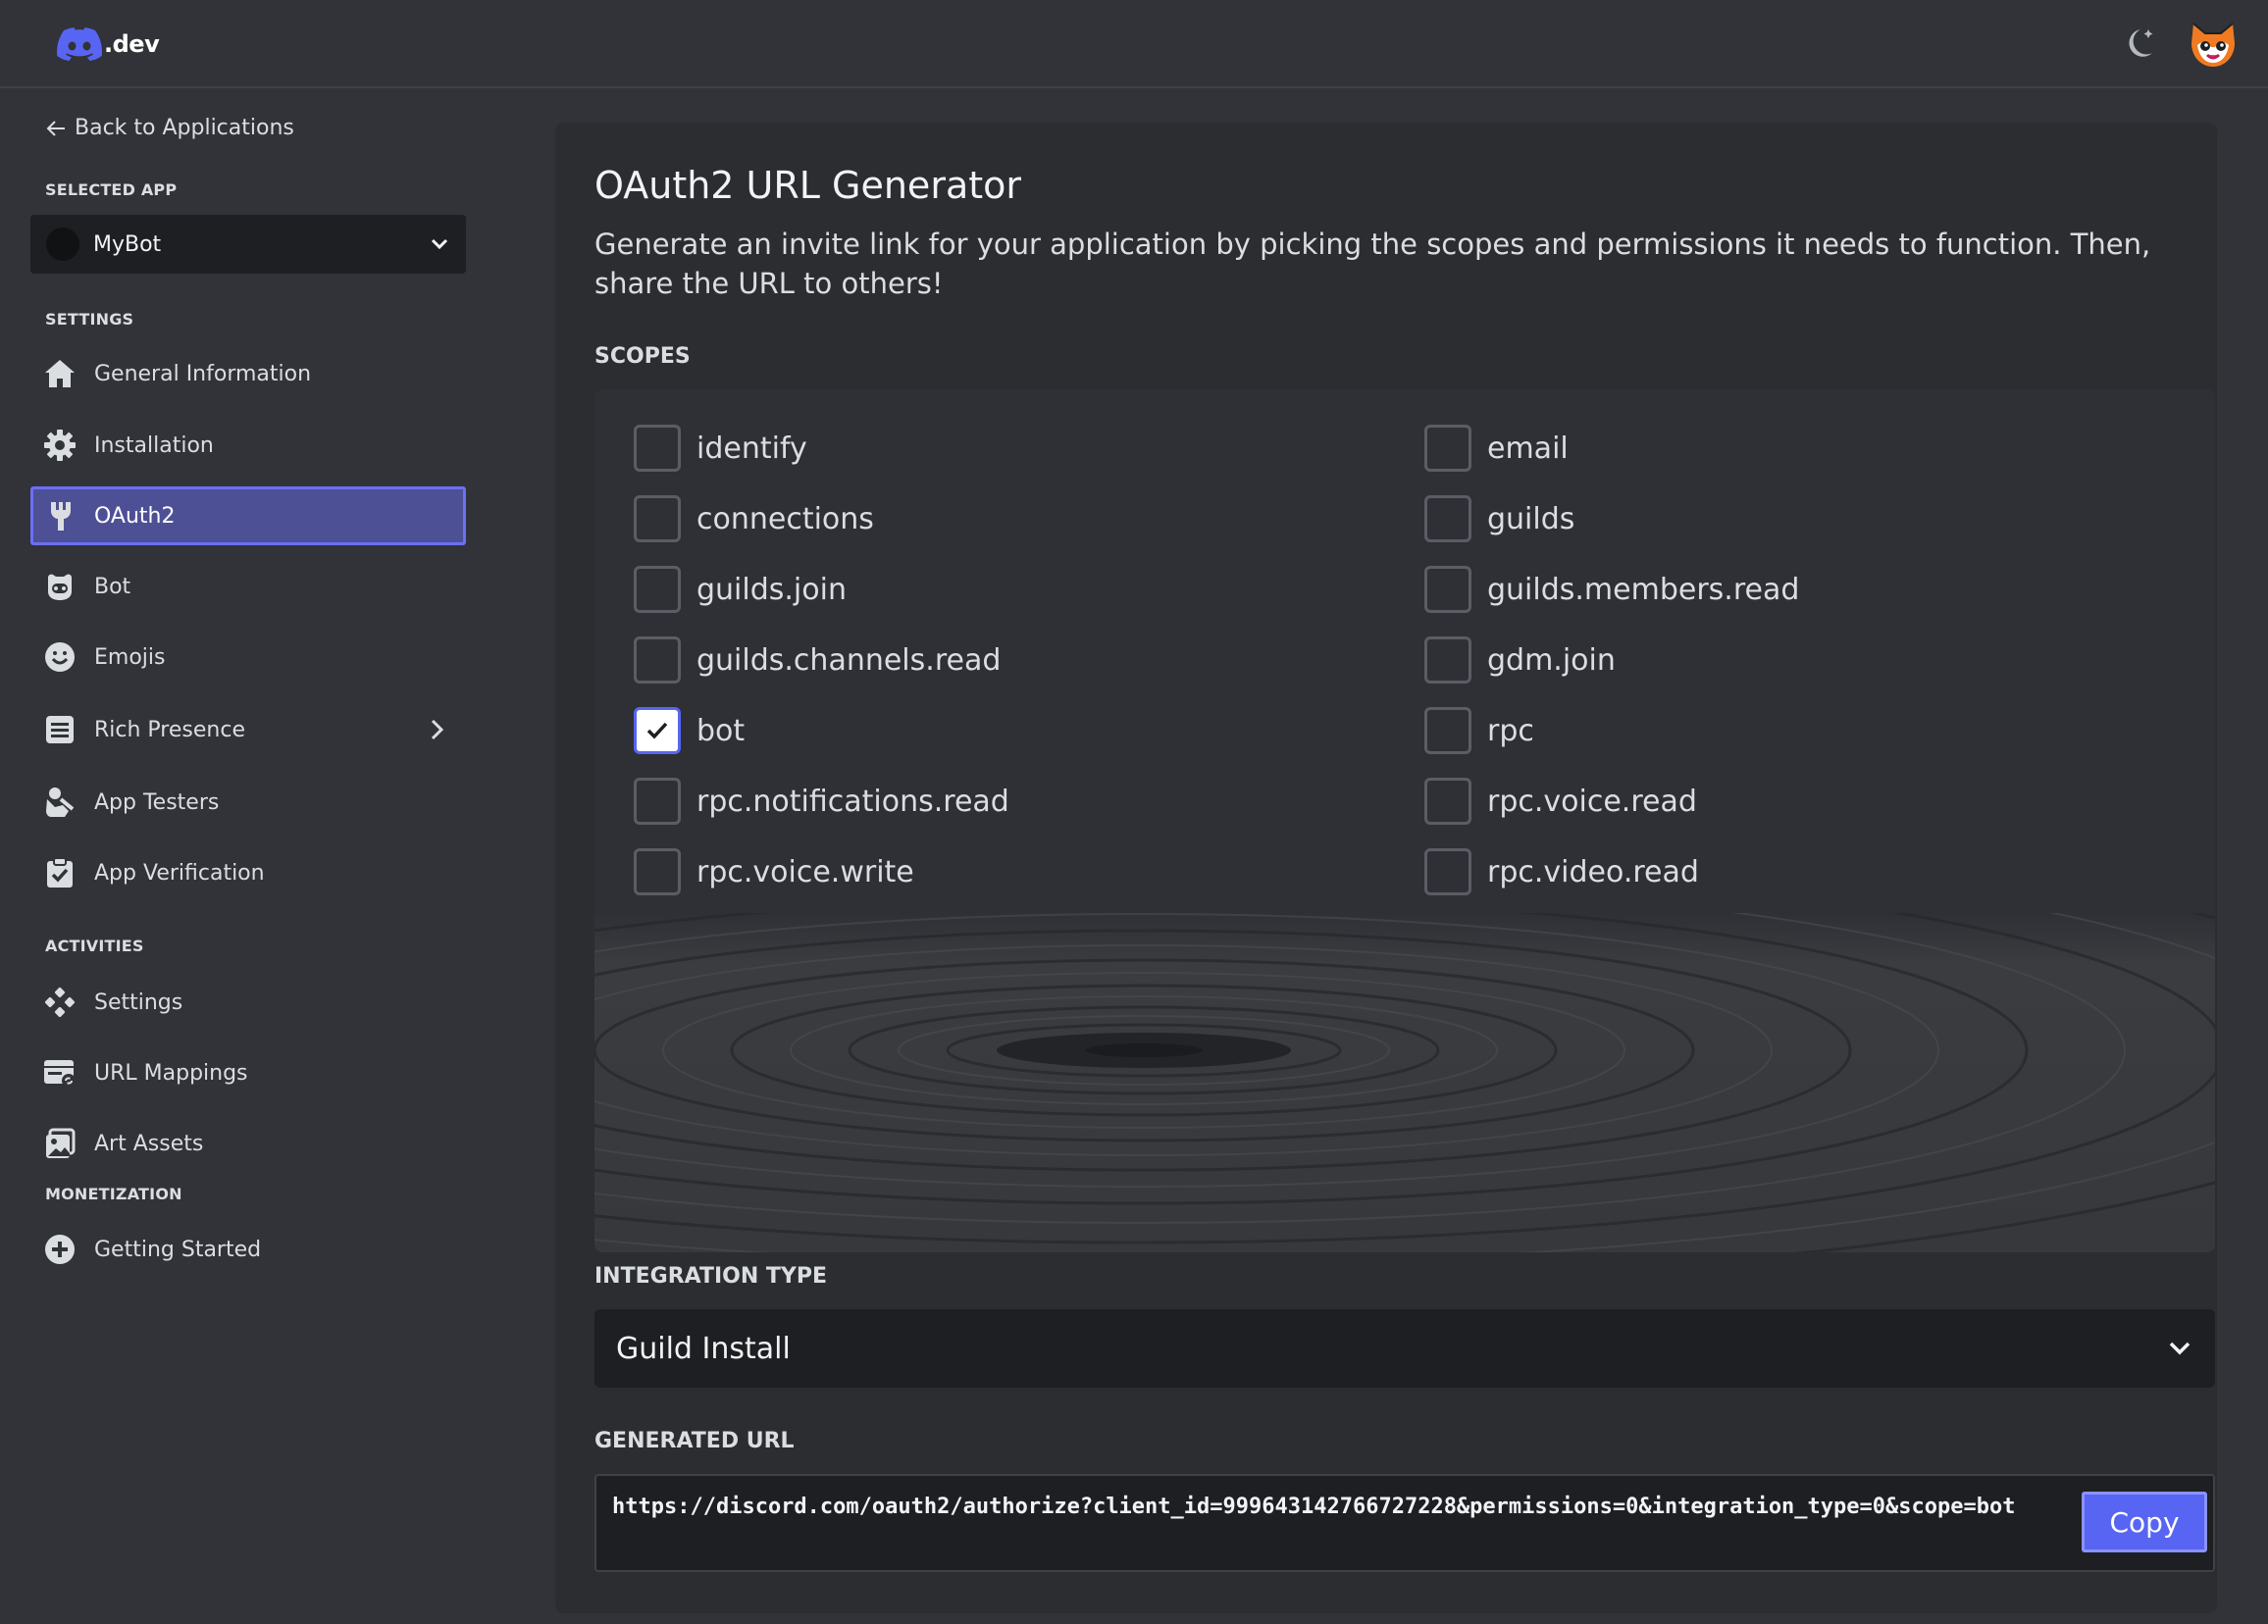  What do you see at coordinates (248, 1143) in the screenshot?
I see `sidebar-item-art-assets: Art Assets` at bounding box center [248, 1143].